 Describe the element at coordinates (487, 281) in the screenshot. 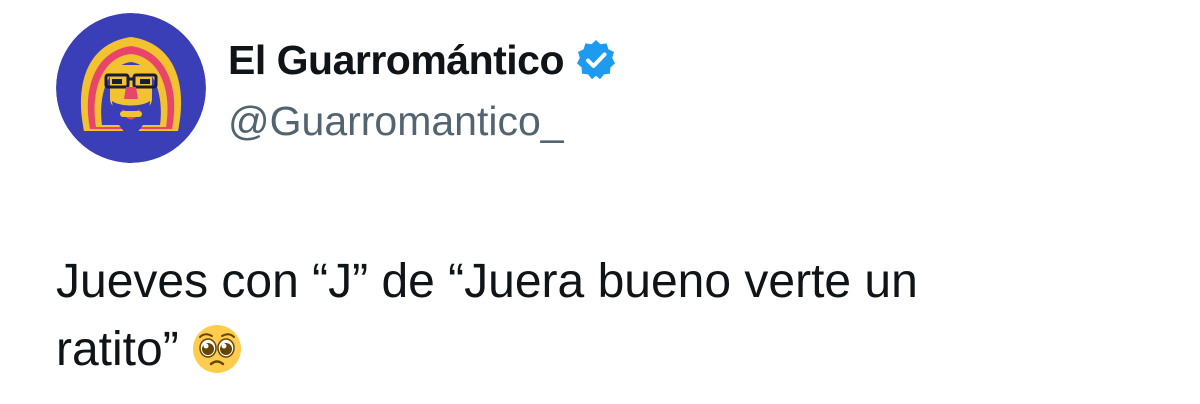

I see `tweet-text-line-1: Jueves con “J” de “Juera bueno verte un` at that location.